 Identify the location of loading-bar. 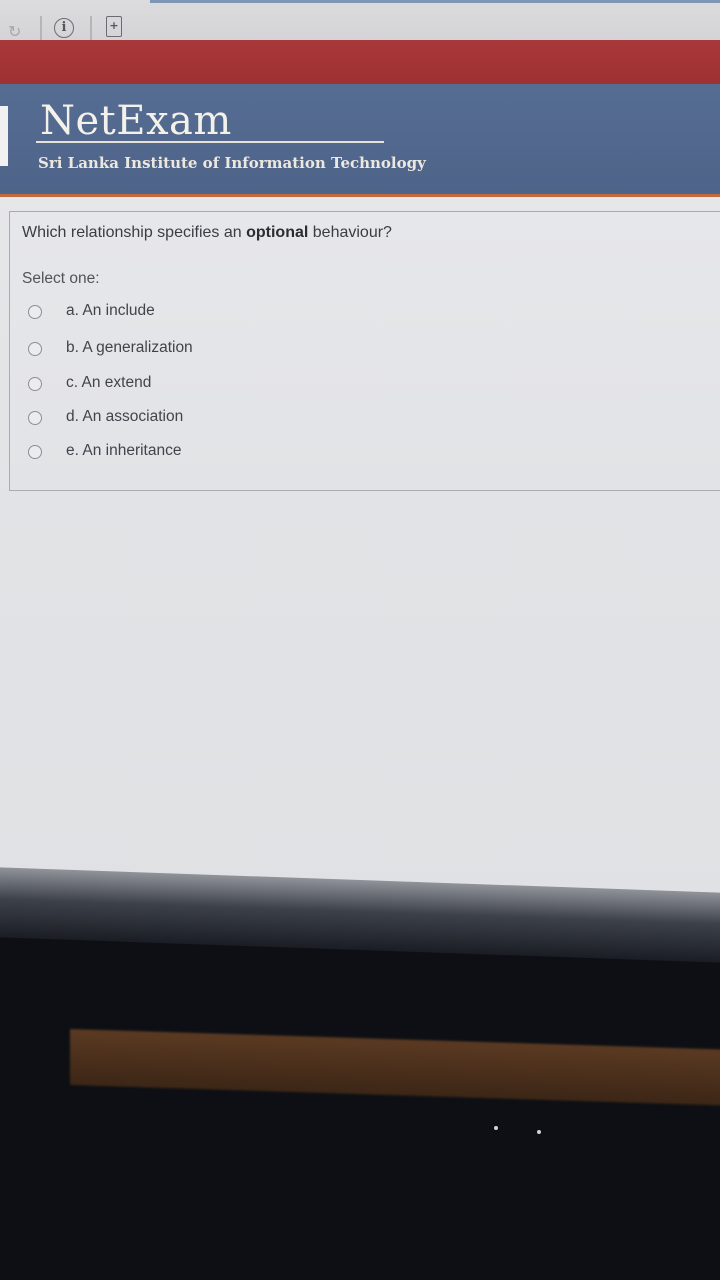
(435, 1).